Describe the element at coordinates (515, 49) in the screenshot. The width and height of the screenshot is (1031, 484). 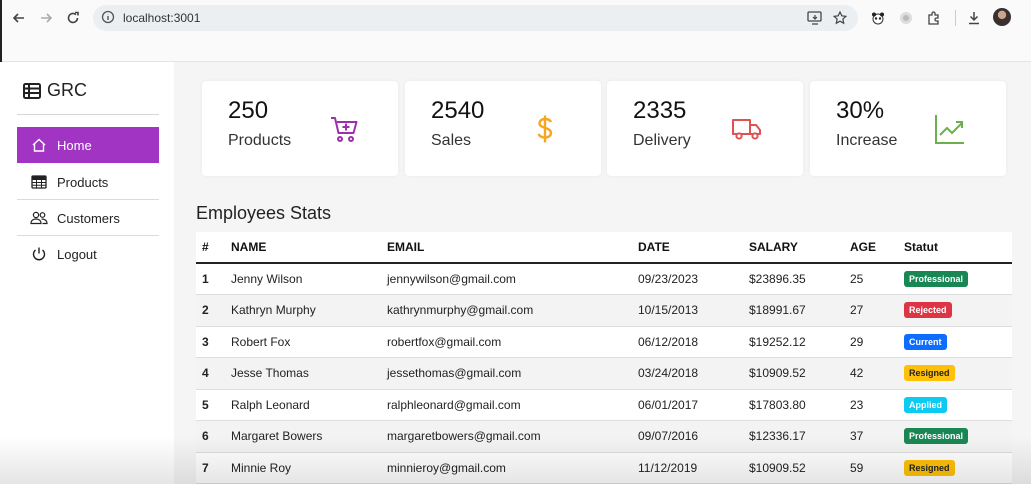
I see `page-top-strip` at that location.